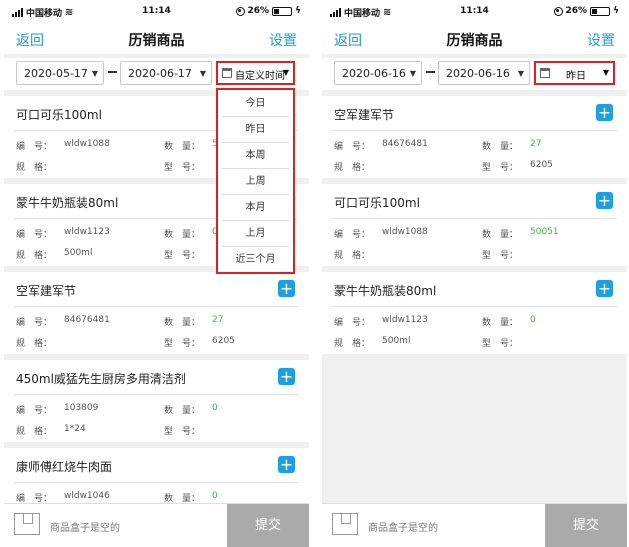  I want to click on end-date-select: 2020-06-16 ▼, so click(484, 73).